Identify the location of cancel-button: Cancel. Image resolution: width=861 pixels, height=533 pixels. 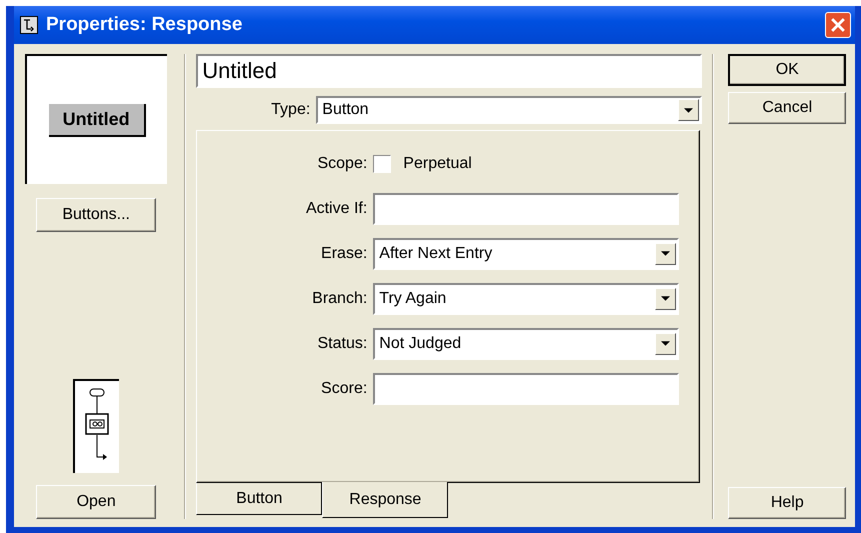
(787, 108).